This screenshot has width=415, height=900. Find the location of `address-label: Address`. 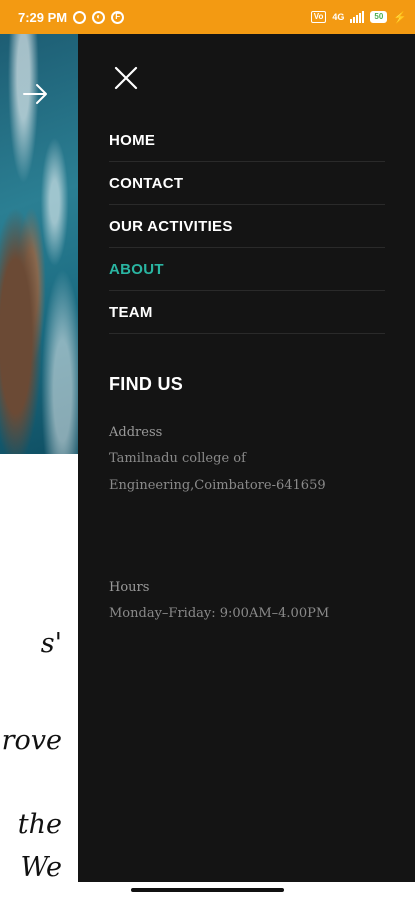

address-label: Address is located at coordinates (136, 432).